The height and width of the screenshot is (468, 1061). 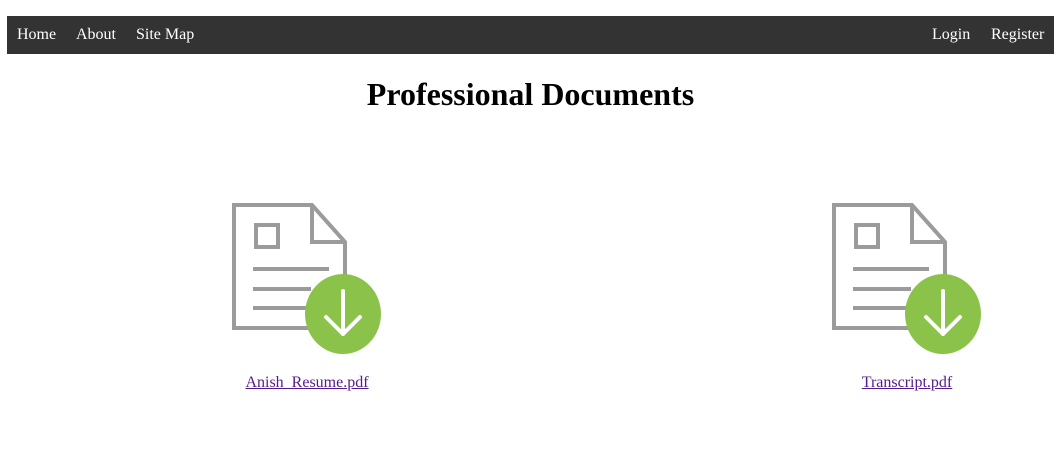 What do you see at coordinates (951, 35) in the screenshot?
I see `nav-login-link: Login` at bounding box center [951, 35].